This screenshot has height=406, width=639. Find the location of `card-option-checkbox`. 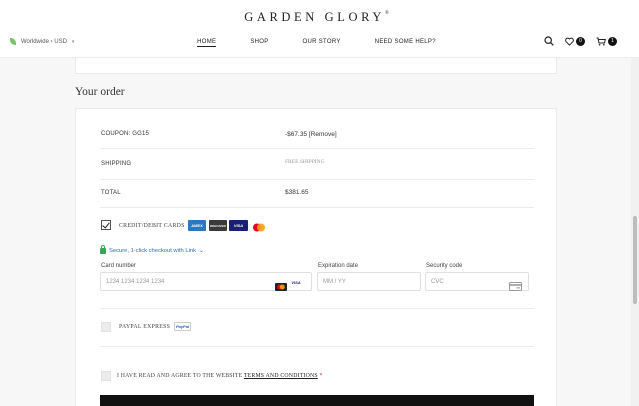

card-option-checkbox is located at coordinates (106, 225).